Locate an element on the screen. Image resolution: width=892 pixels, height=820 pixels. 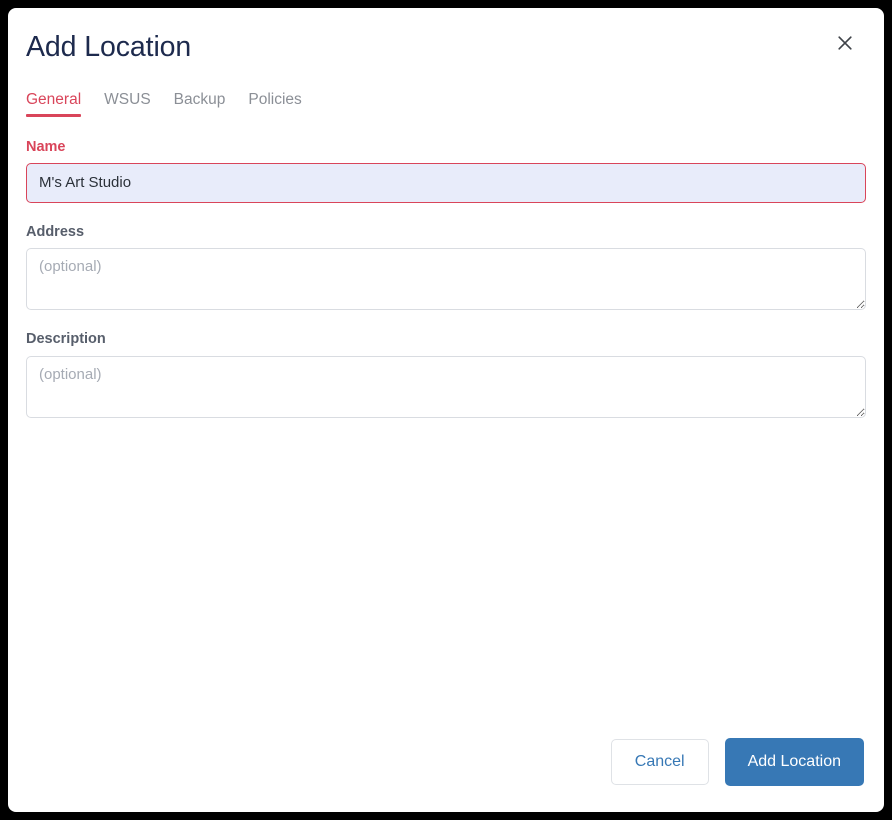
dialog-header: Add Location is located at coordinates (446, 36).